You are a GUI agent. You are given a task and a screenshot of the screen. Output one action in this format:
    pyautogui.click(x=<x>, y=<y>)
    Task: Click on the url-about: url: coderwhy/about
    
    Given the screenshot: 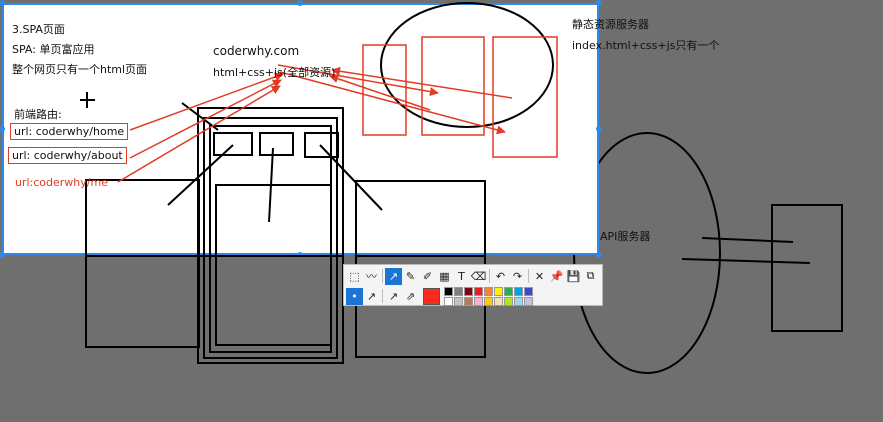 What is the action you would take?
    pyautogui.click(x=67, y=155)
    